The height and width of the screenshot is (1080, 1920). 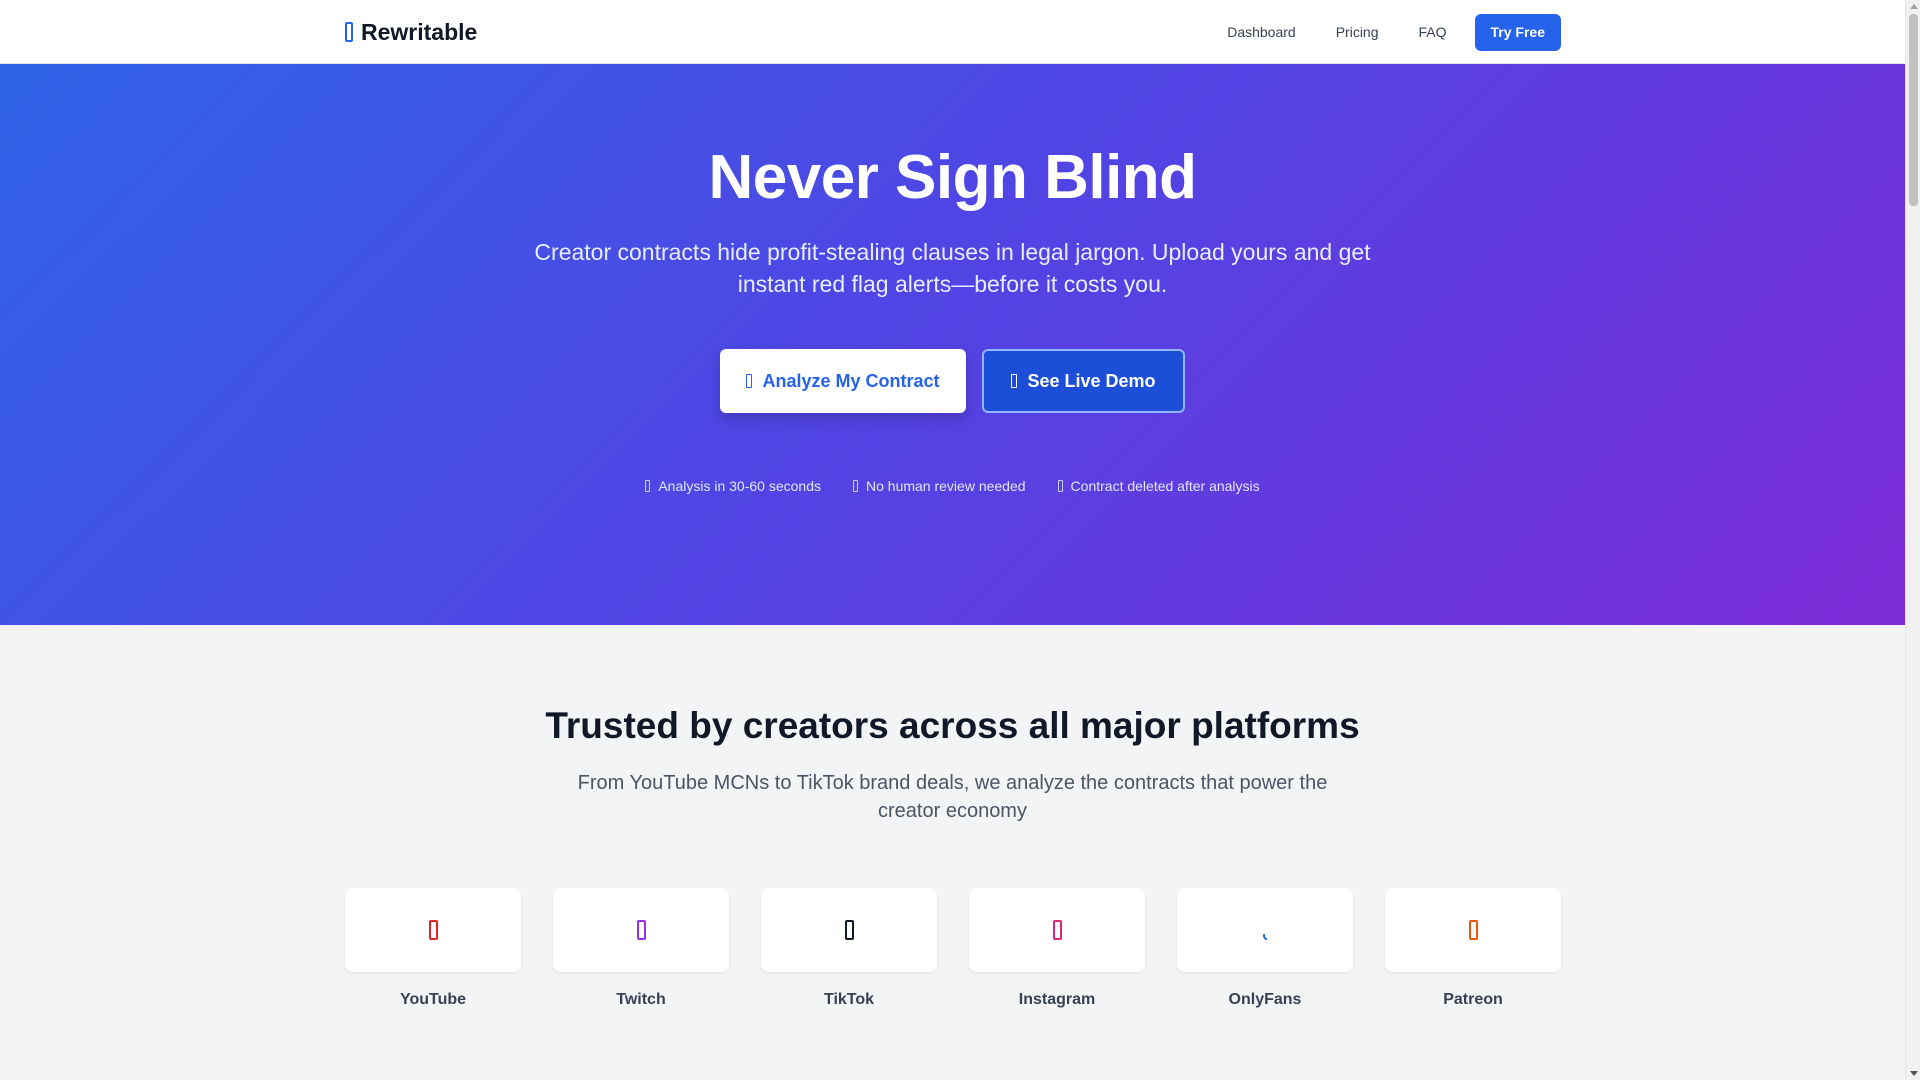 What do you see at coordinates (1165, 486) in the screenshot?
I see `feature-privacy-text: Contract deleted after analysis` at bounding box center [1165, 486].